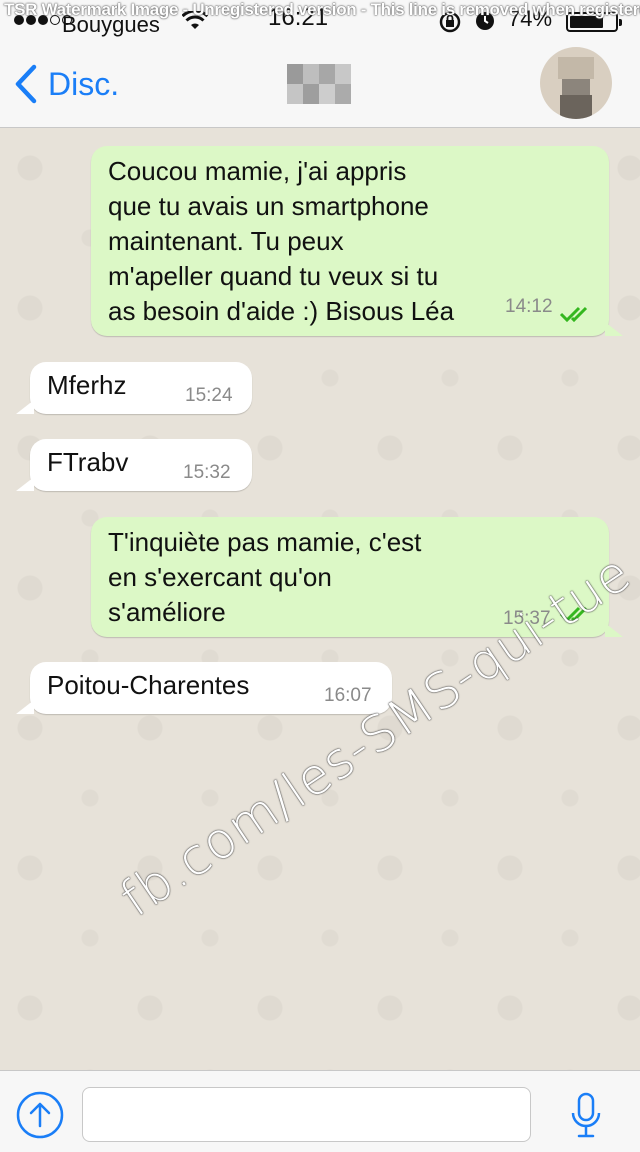  I want to click on read-receipt-icon, so click(573, 314).